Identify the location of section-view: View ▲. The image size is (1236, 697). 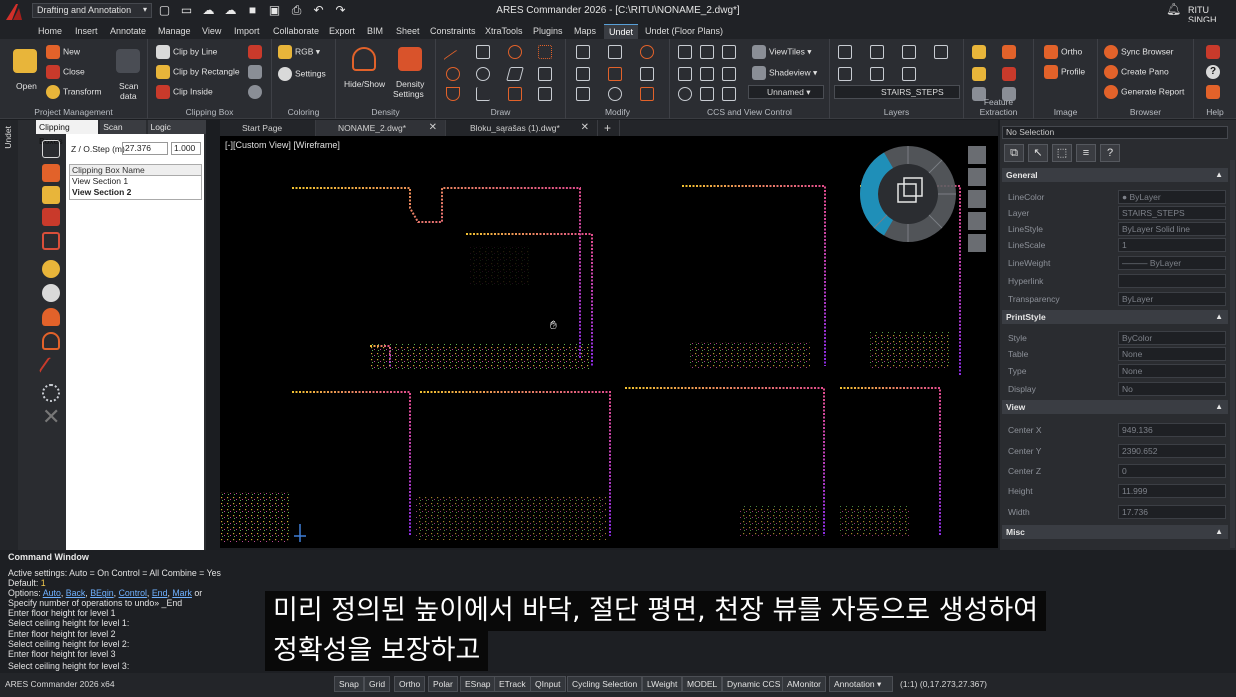
(1115, 407).